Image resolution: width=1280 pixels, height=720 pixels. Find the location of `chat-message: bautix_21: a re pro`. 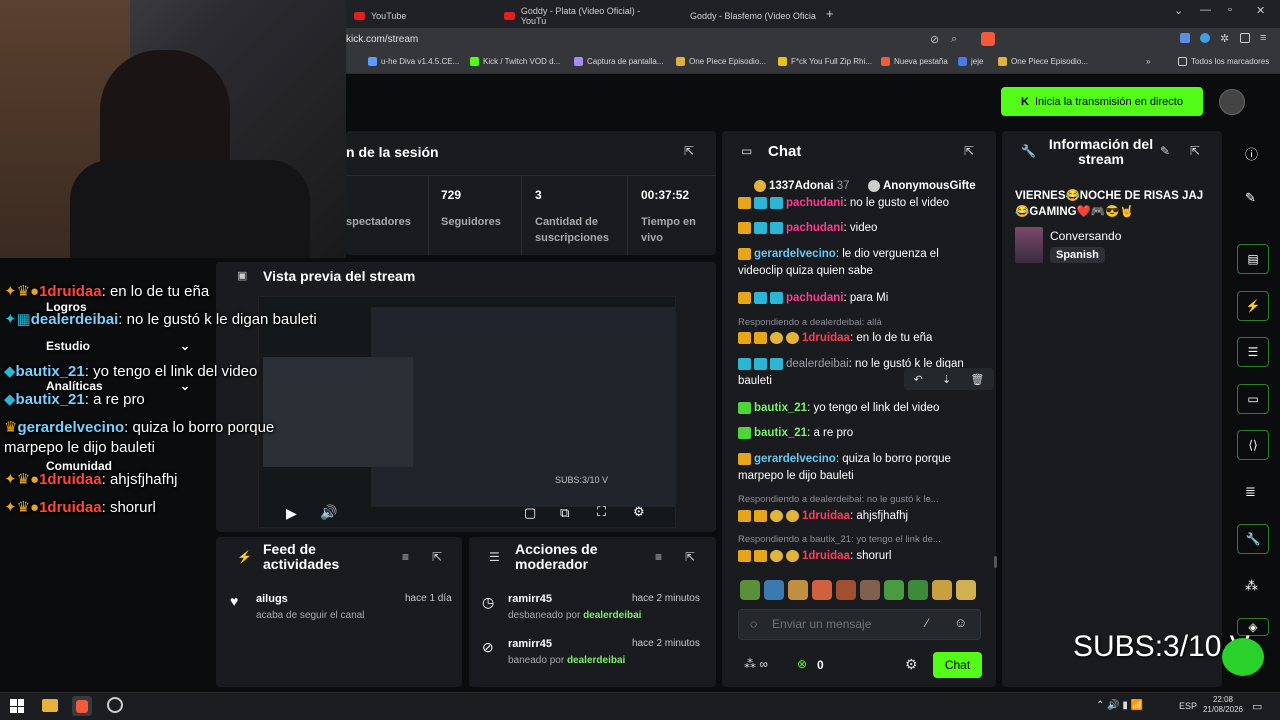

chat-message: bautix_21: a re pro is located at coordinates (795, 433).